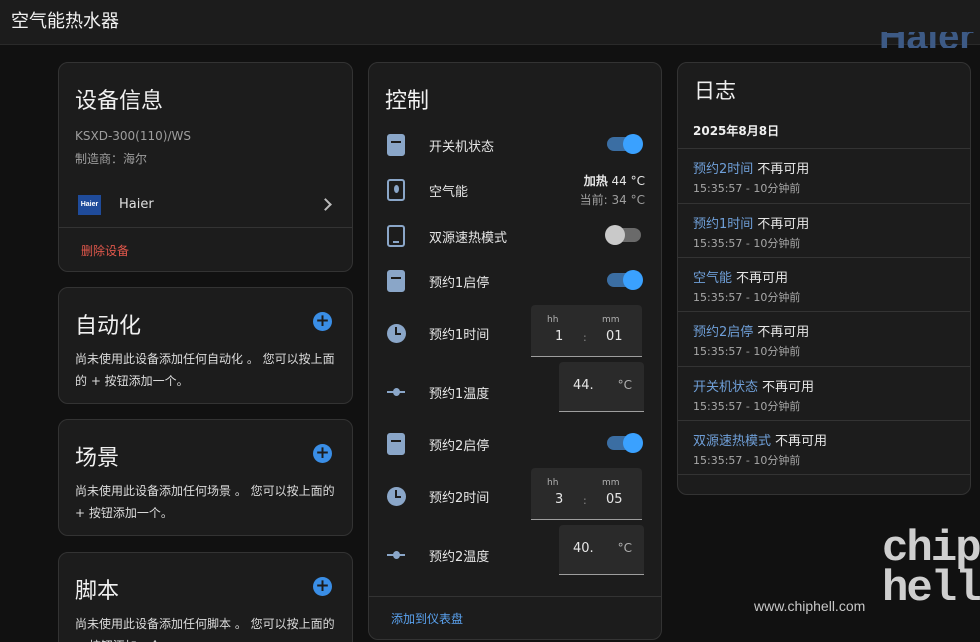  What do you see at coordinates (715, 91) in the screenshot?
I see `log-title: 日志` at bounding box center [715, 91].